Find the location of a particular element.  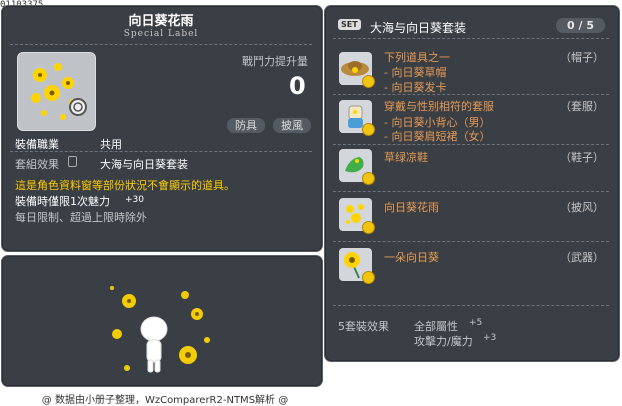

set-item-title: 向日葵花雨 is located at coordinates (411, 207).